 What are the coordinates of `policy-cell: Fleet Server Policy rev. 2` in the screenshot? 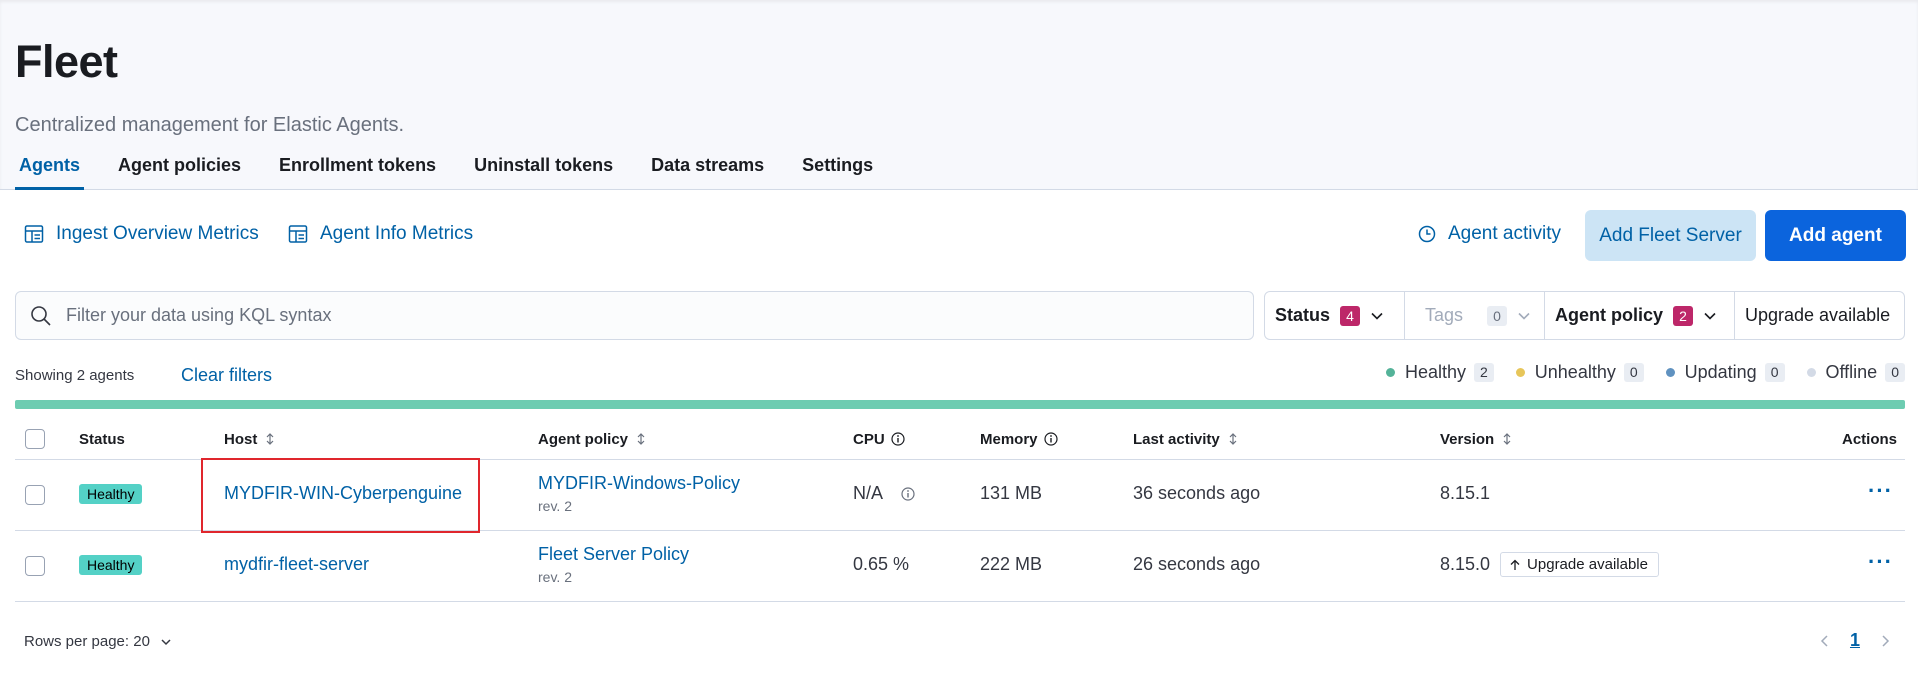 It's located at (613, 564).